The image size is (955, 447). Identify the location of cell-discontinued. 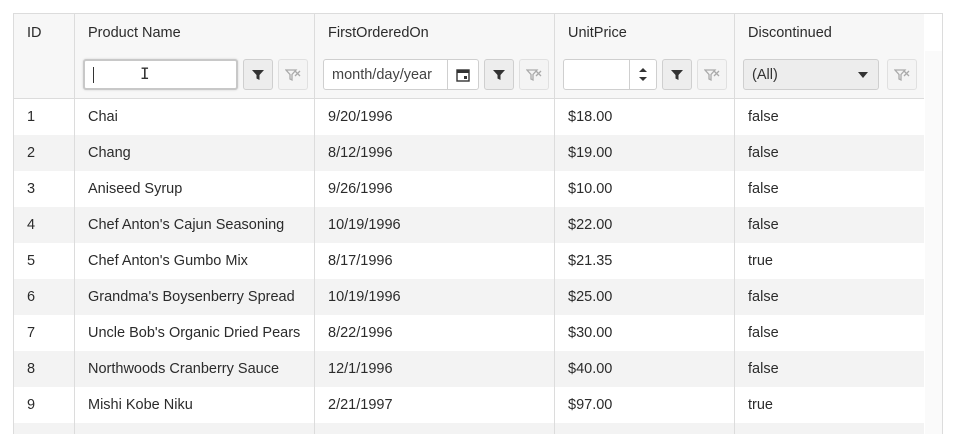
(829, 428).